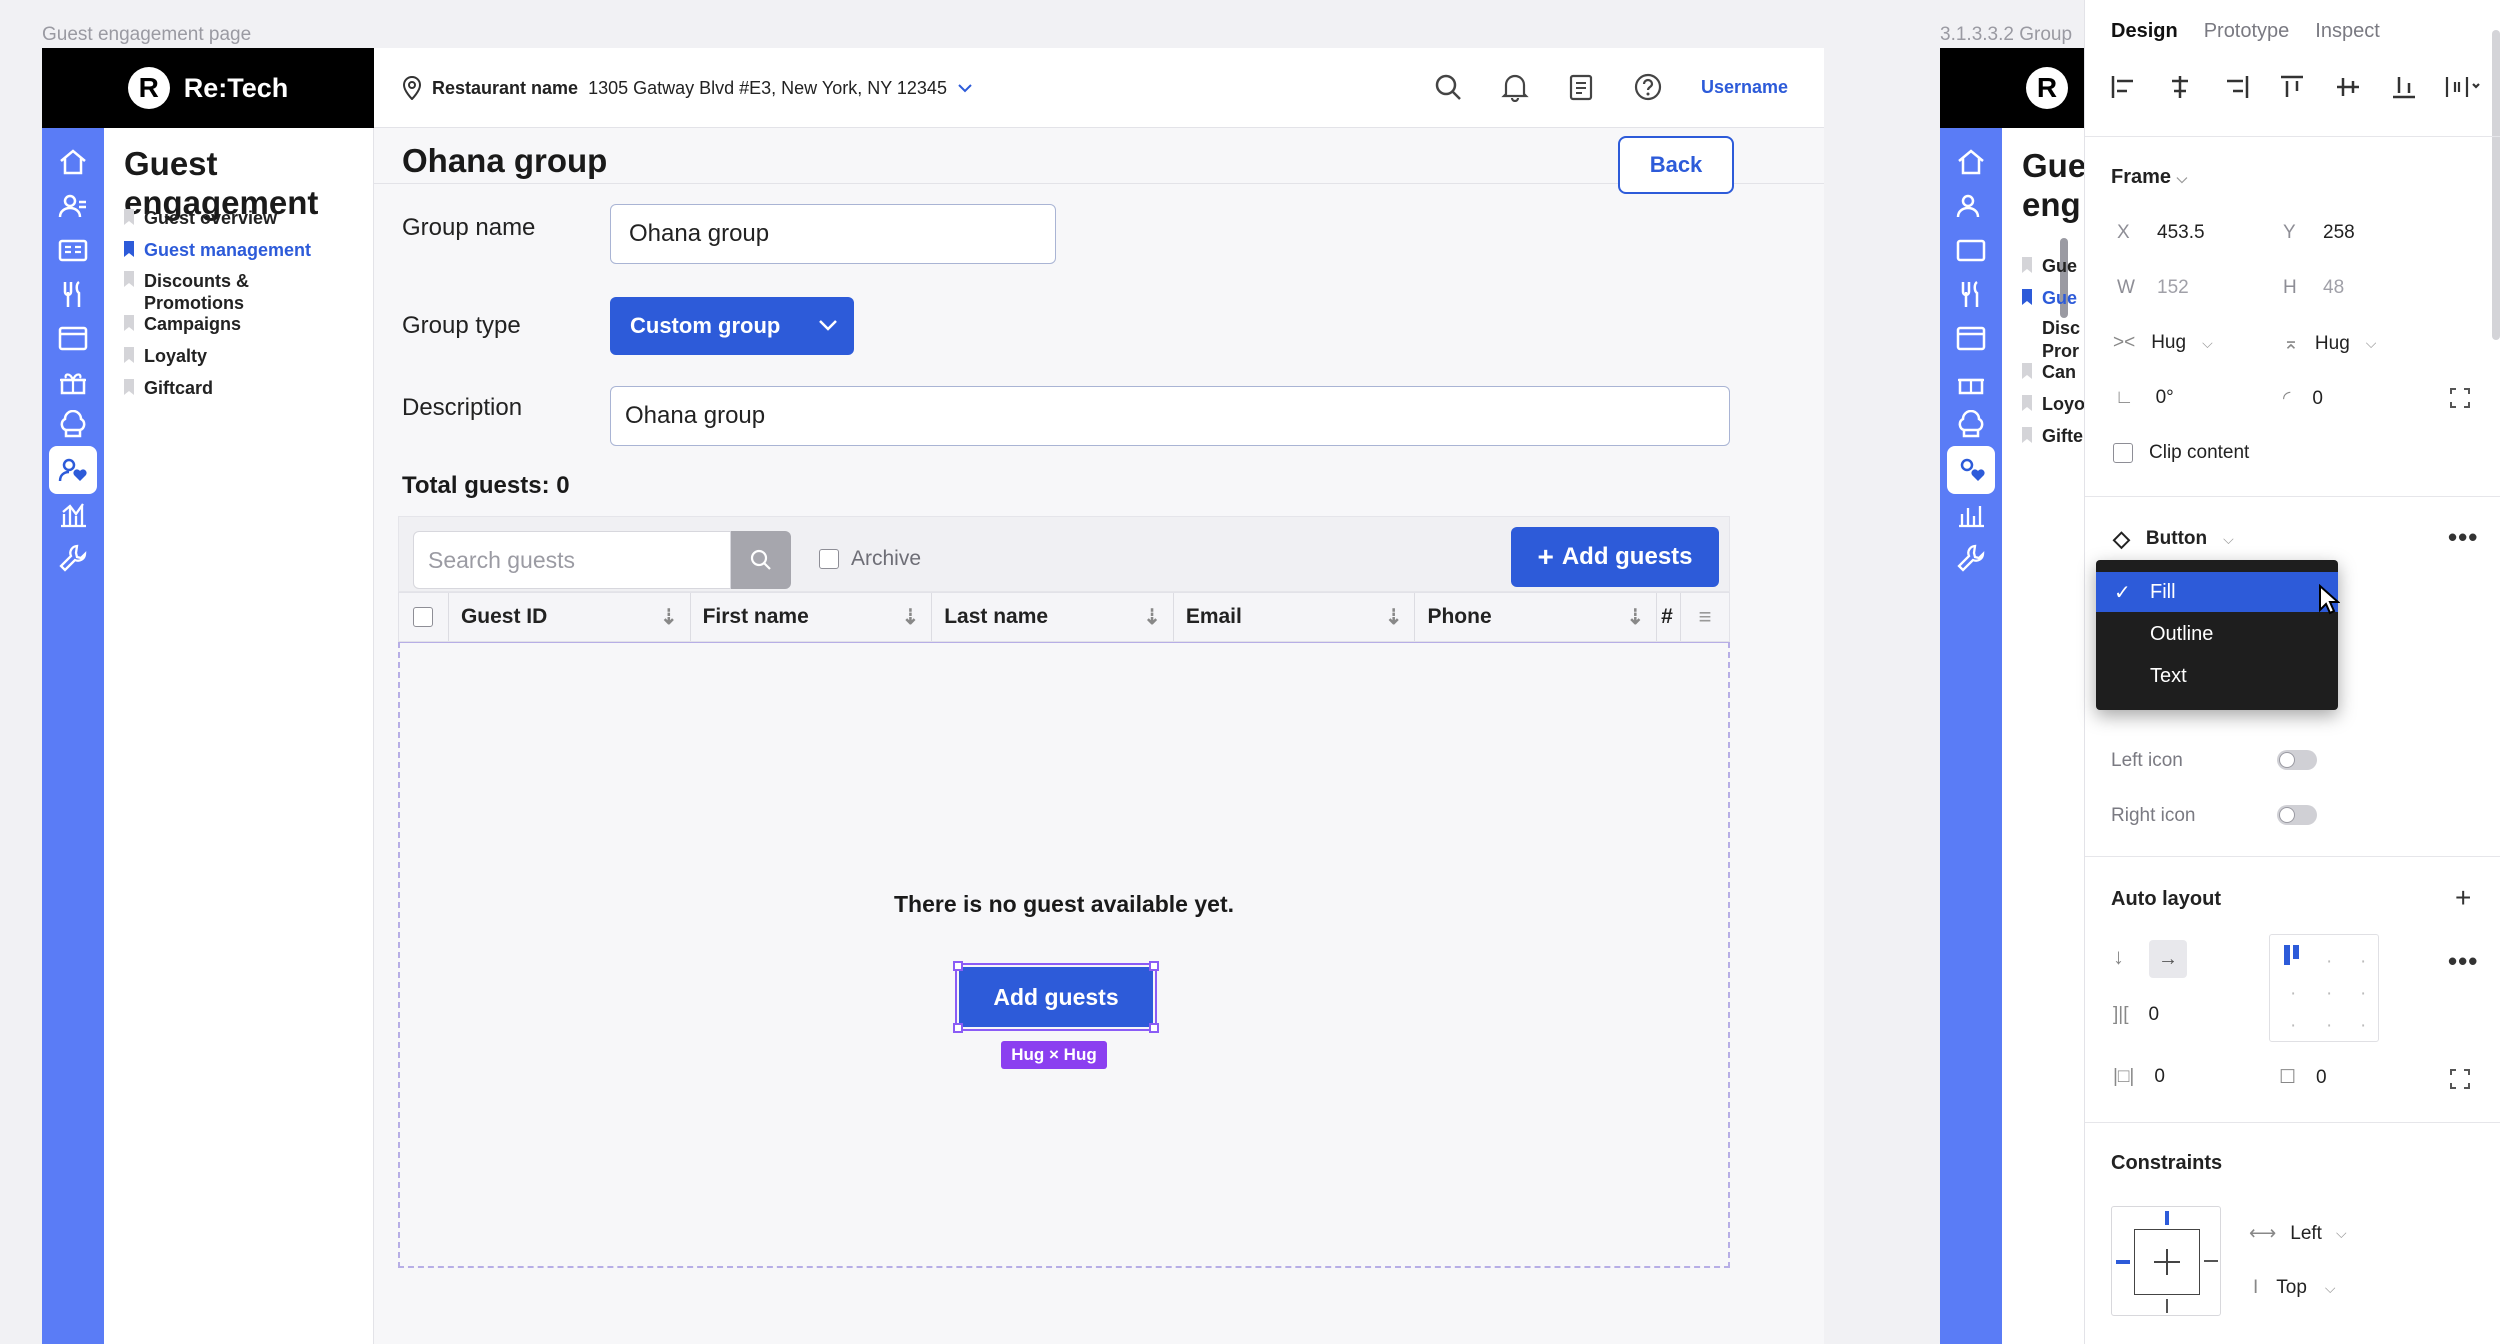 Image resolution: width=2500 pixels, height=1344 pixels. I want to click on username-link: Username, so click(1744, 87).